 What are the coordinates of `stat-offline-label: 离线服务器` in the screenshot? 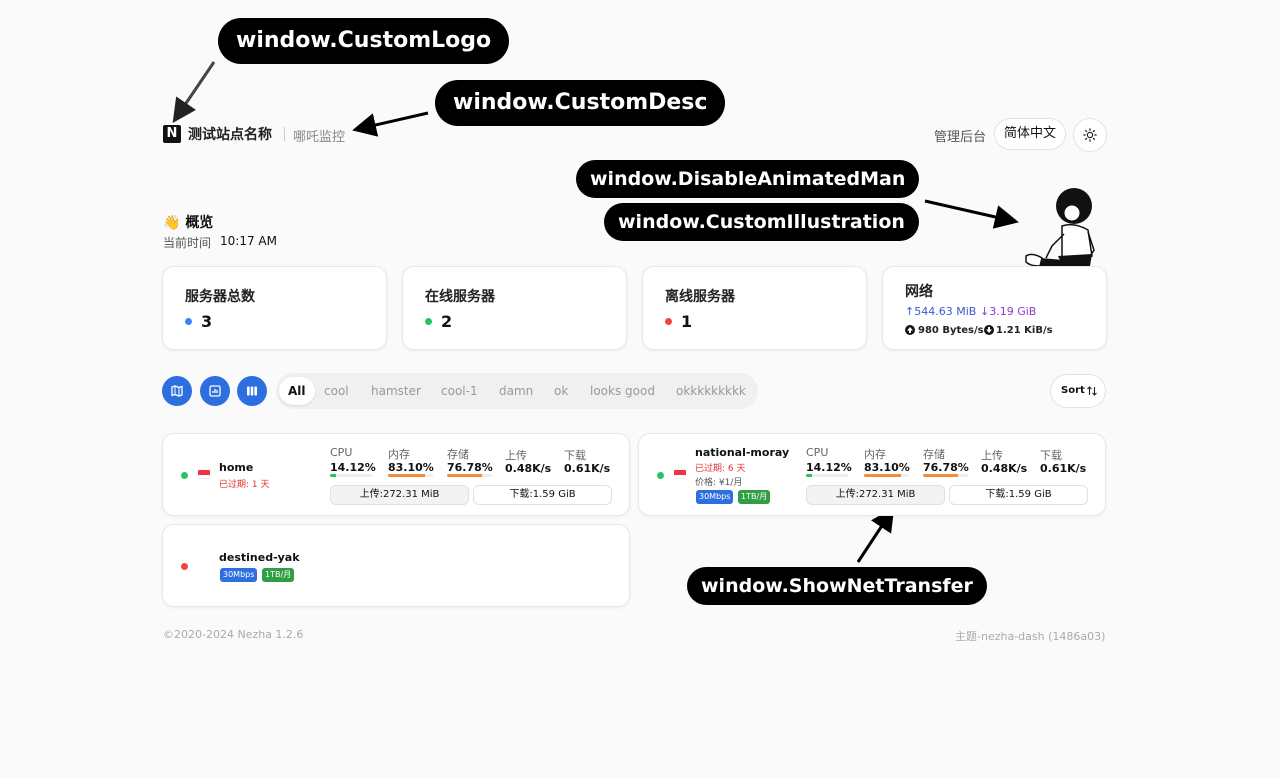 It's located at (700, 297).